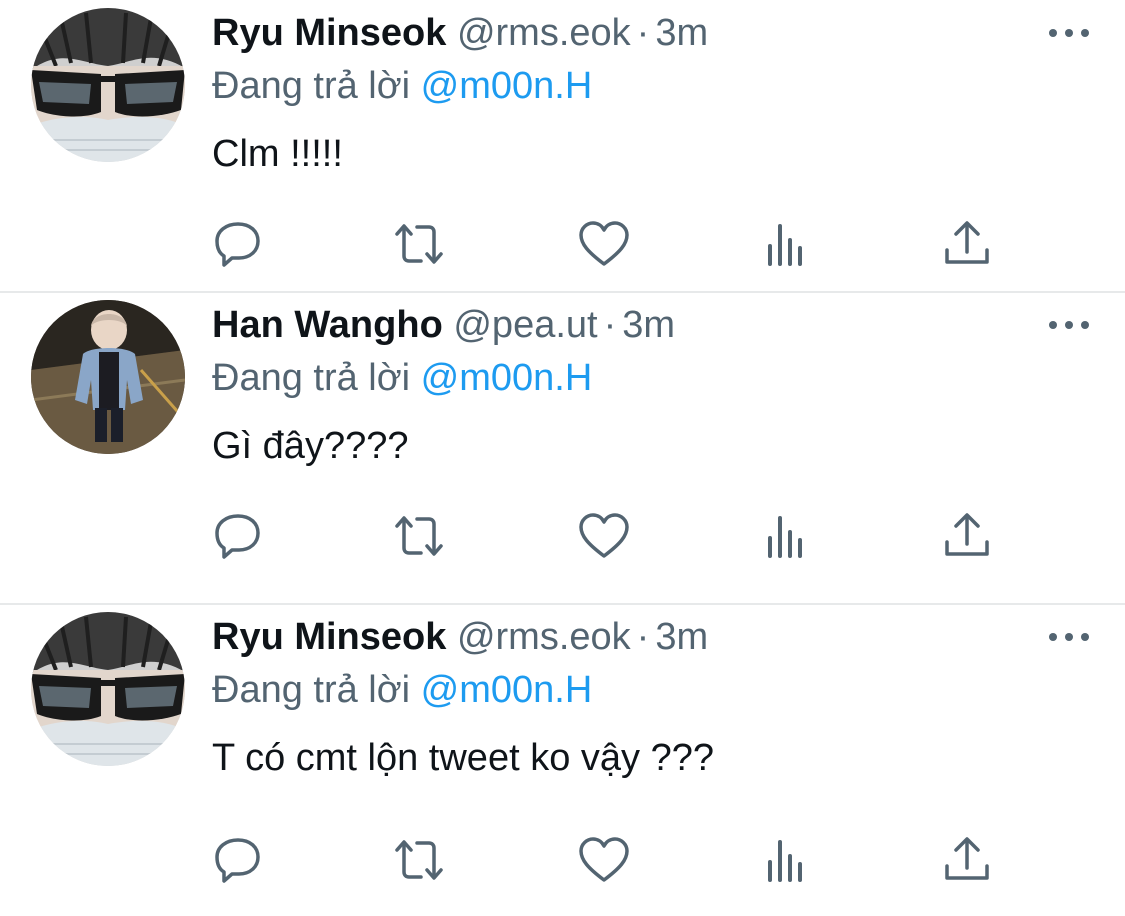 This screenshot has height=916, width=1125. I want to click on tweet-header: Han Wangho @pea.ut · 3m, so click(443, 325).